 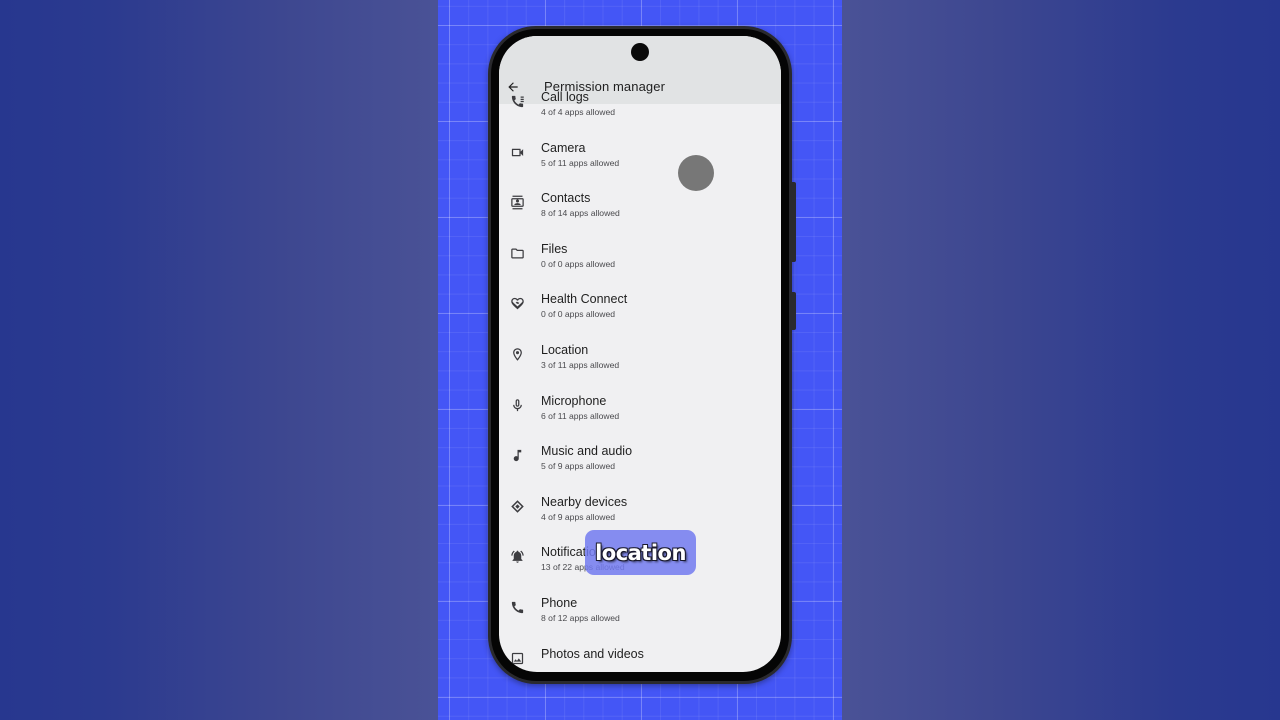 I want to click on permission-item-phone: Phone 8 of 12 apps allowed, so click(x=640, y=614).